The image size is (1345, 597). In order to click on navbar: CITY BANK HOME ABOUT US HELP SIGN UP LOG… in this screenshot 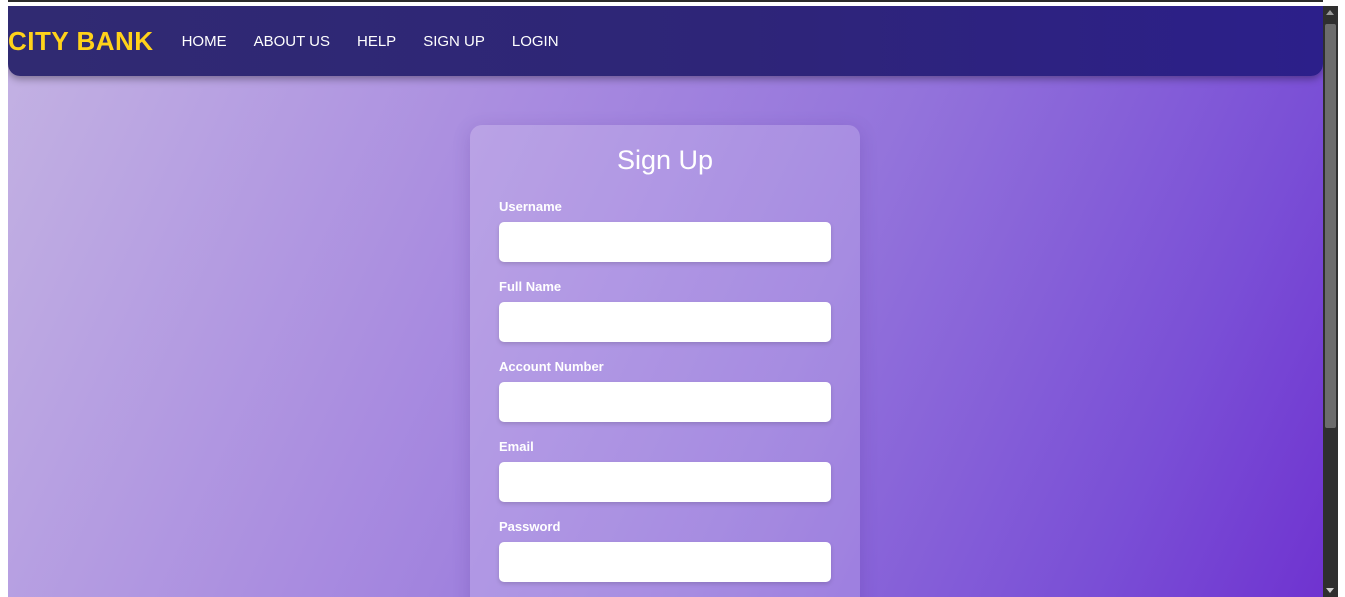, I will do `click(665, 41)`.